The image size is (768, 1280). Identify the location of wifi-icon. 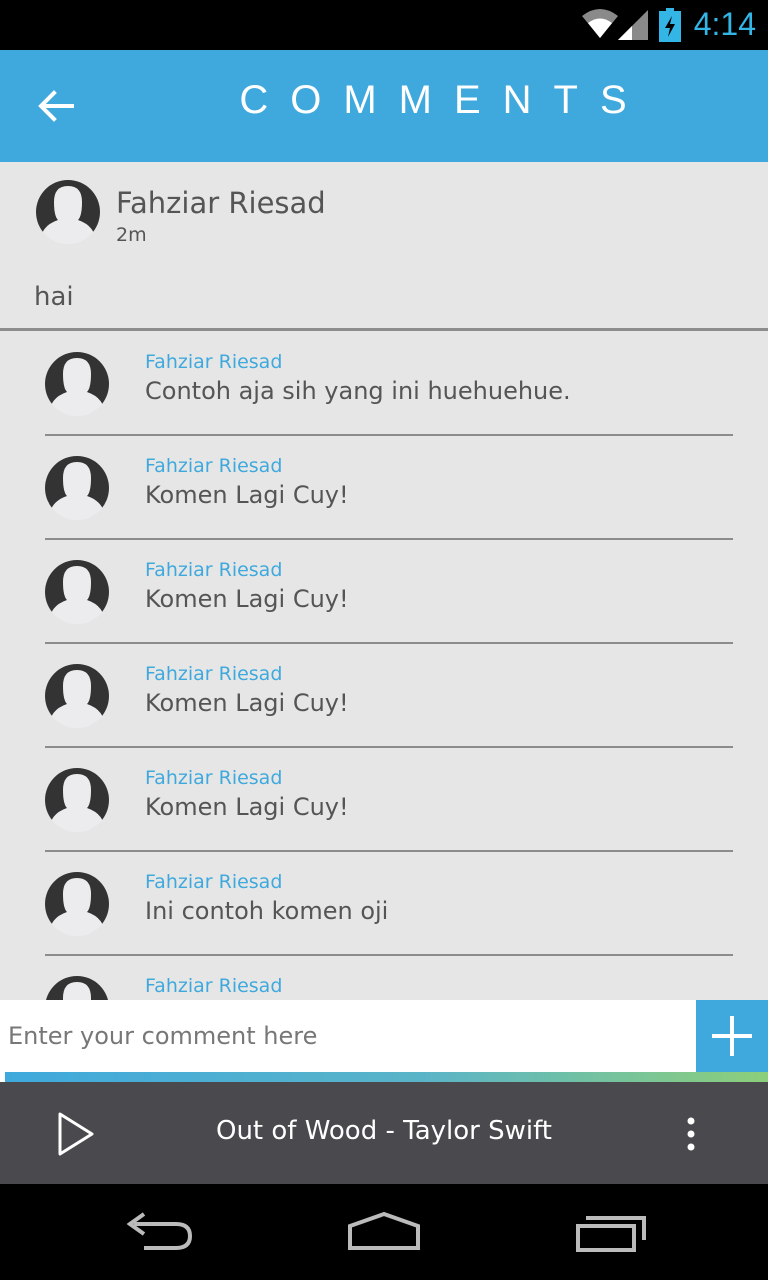
(600, 23).